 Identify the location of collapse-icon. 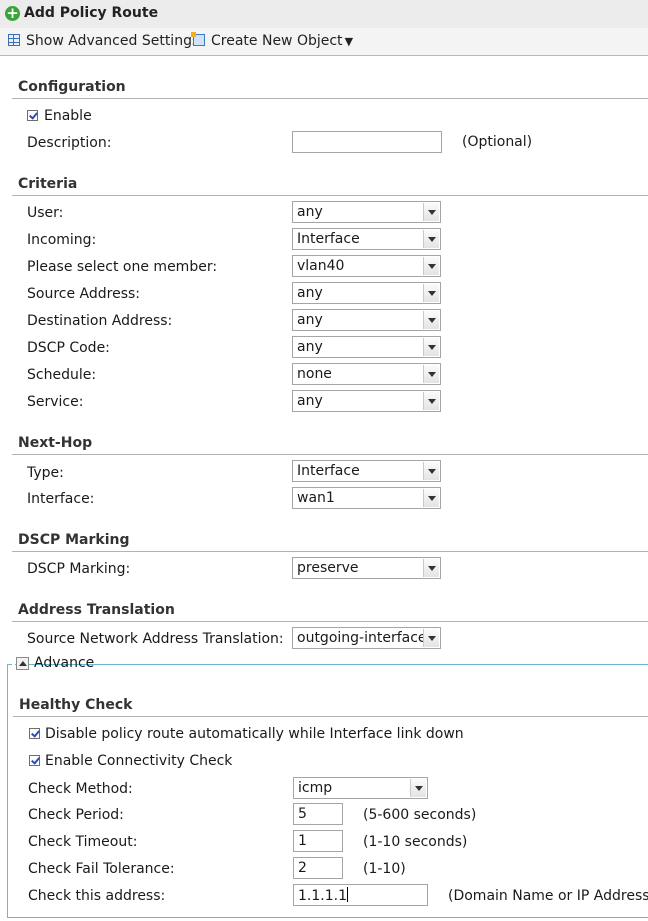
(22, 663).